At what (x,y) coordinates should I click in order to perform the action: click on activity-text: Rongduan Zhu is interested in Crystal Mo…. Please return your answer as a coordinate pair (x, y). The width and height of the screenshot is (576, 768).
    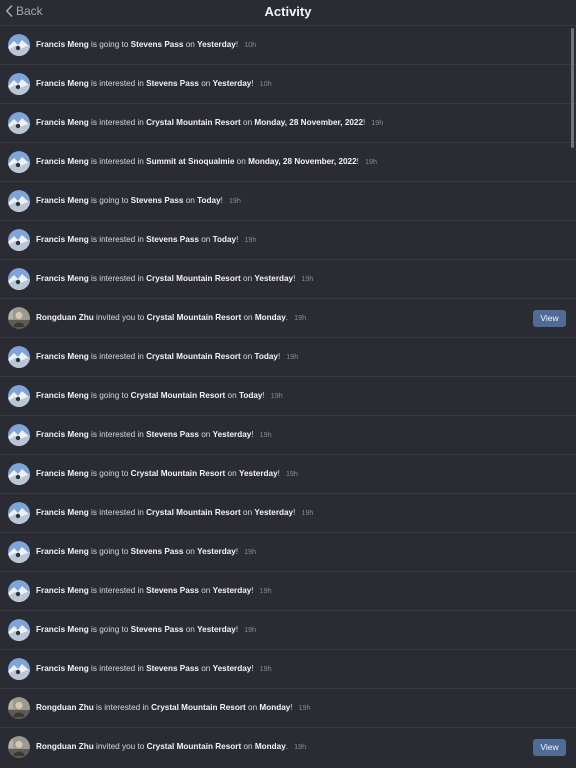
    Looking at the image, I should click on (173, 707).